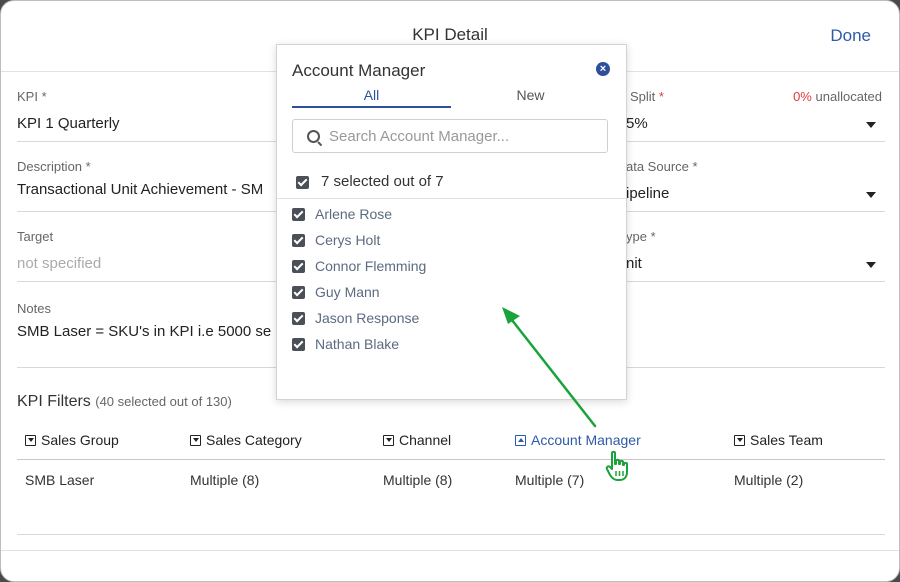 The height and width of the screenshot is (582, 900). I want to click on active-tab-indicator, so click(371, 107).